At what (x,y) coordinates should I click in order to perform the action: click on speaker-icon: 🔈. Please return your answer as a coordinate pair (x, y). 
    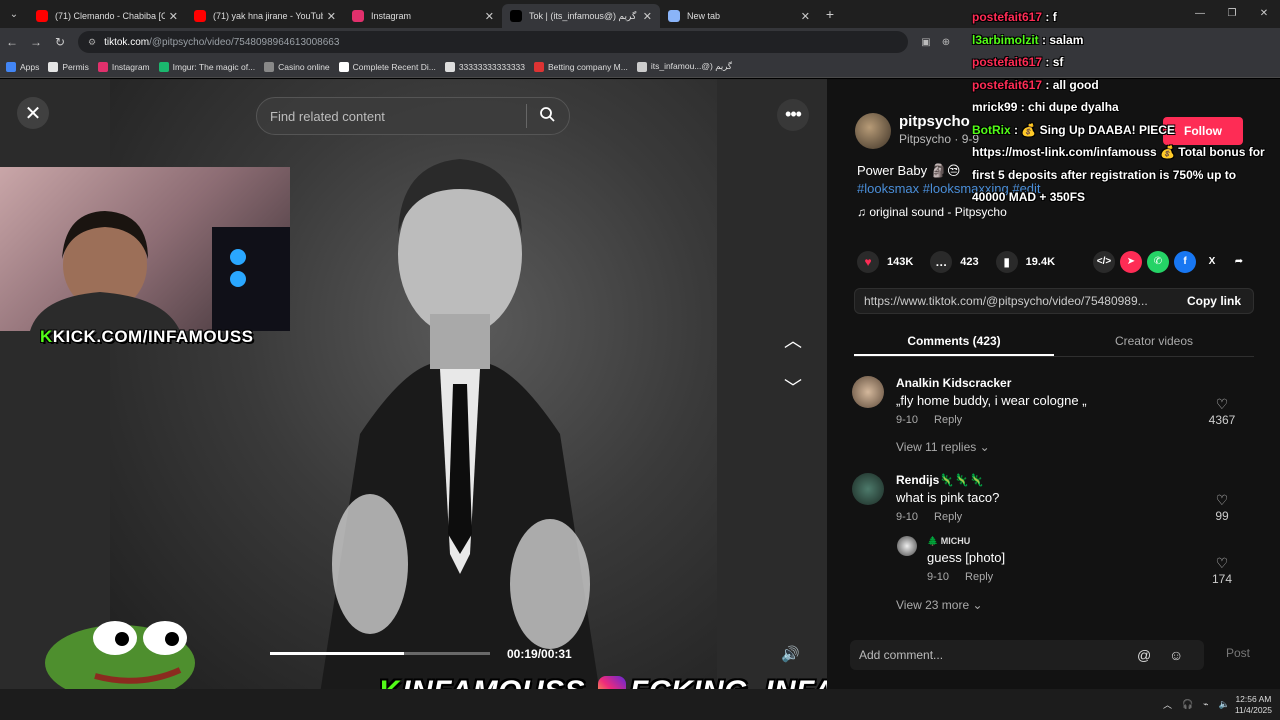
    Looking at the image, I should click on (1224, 704).